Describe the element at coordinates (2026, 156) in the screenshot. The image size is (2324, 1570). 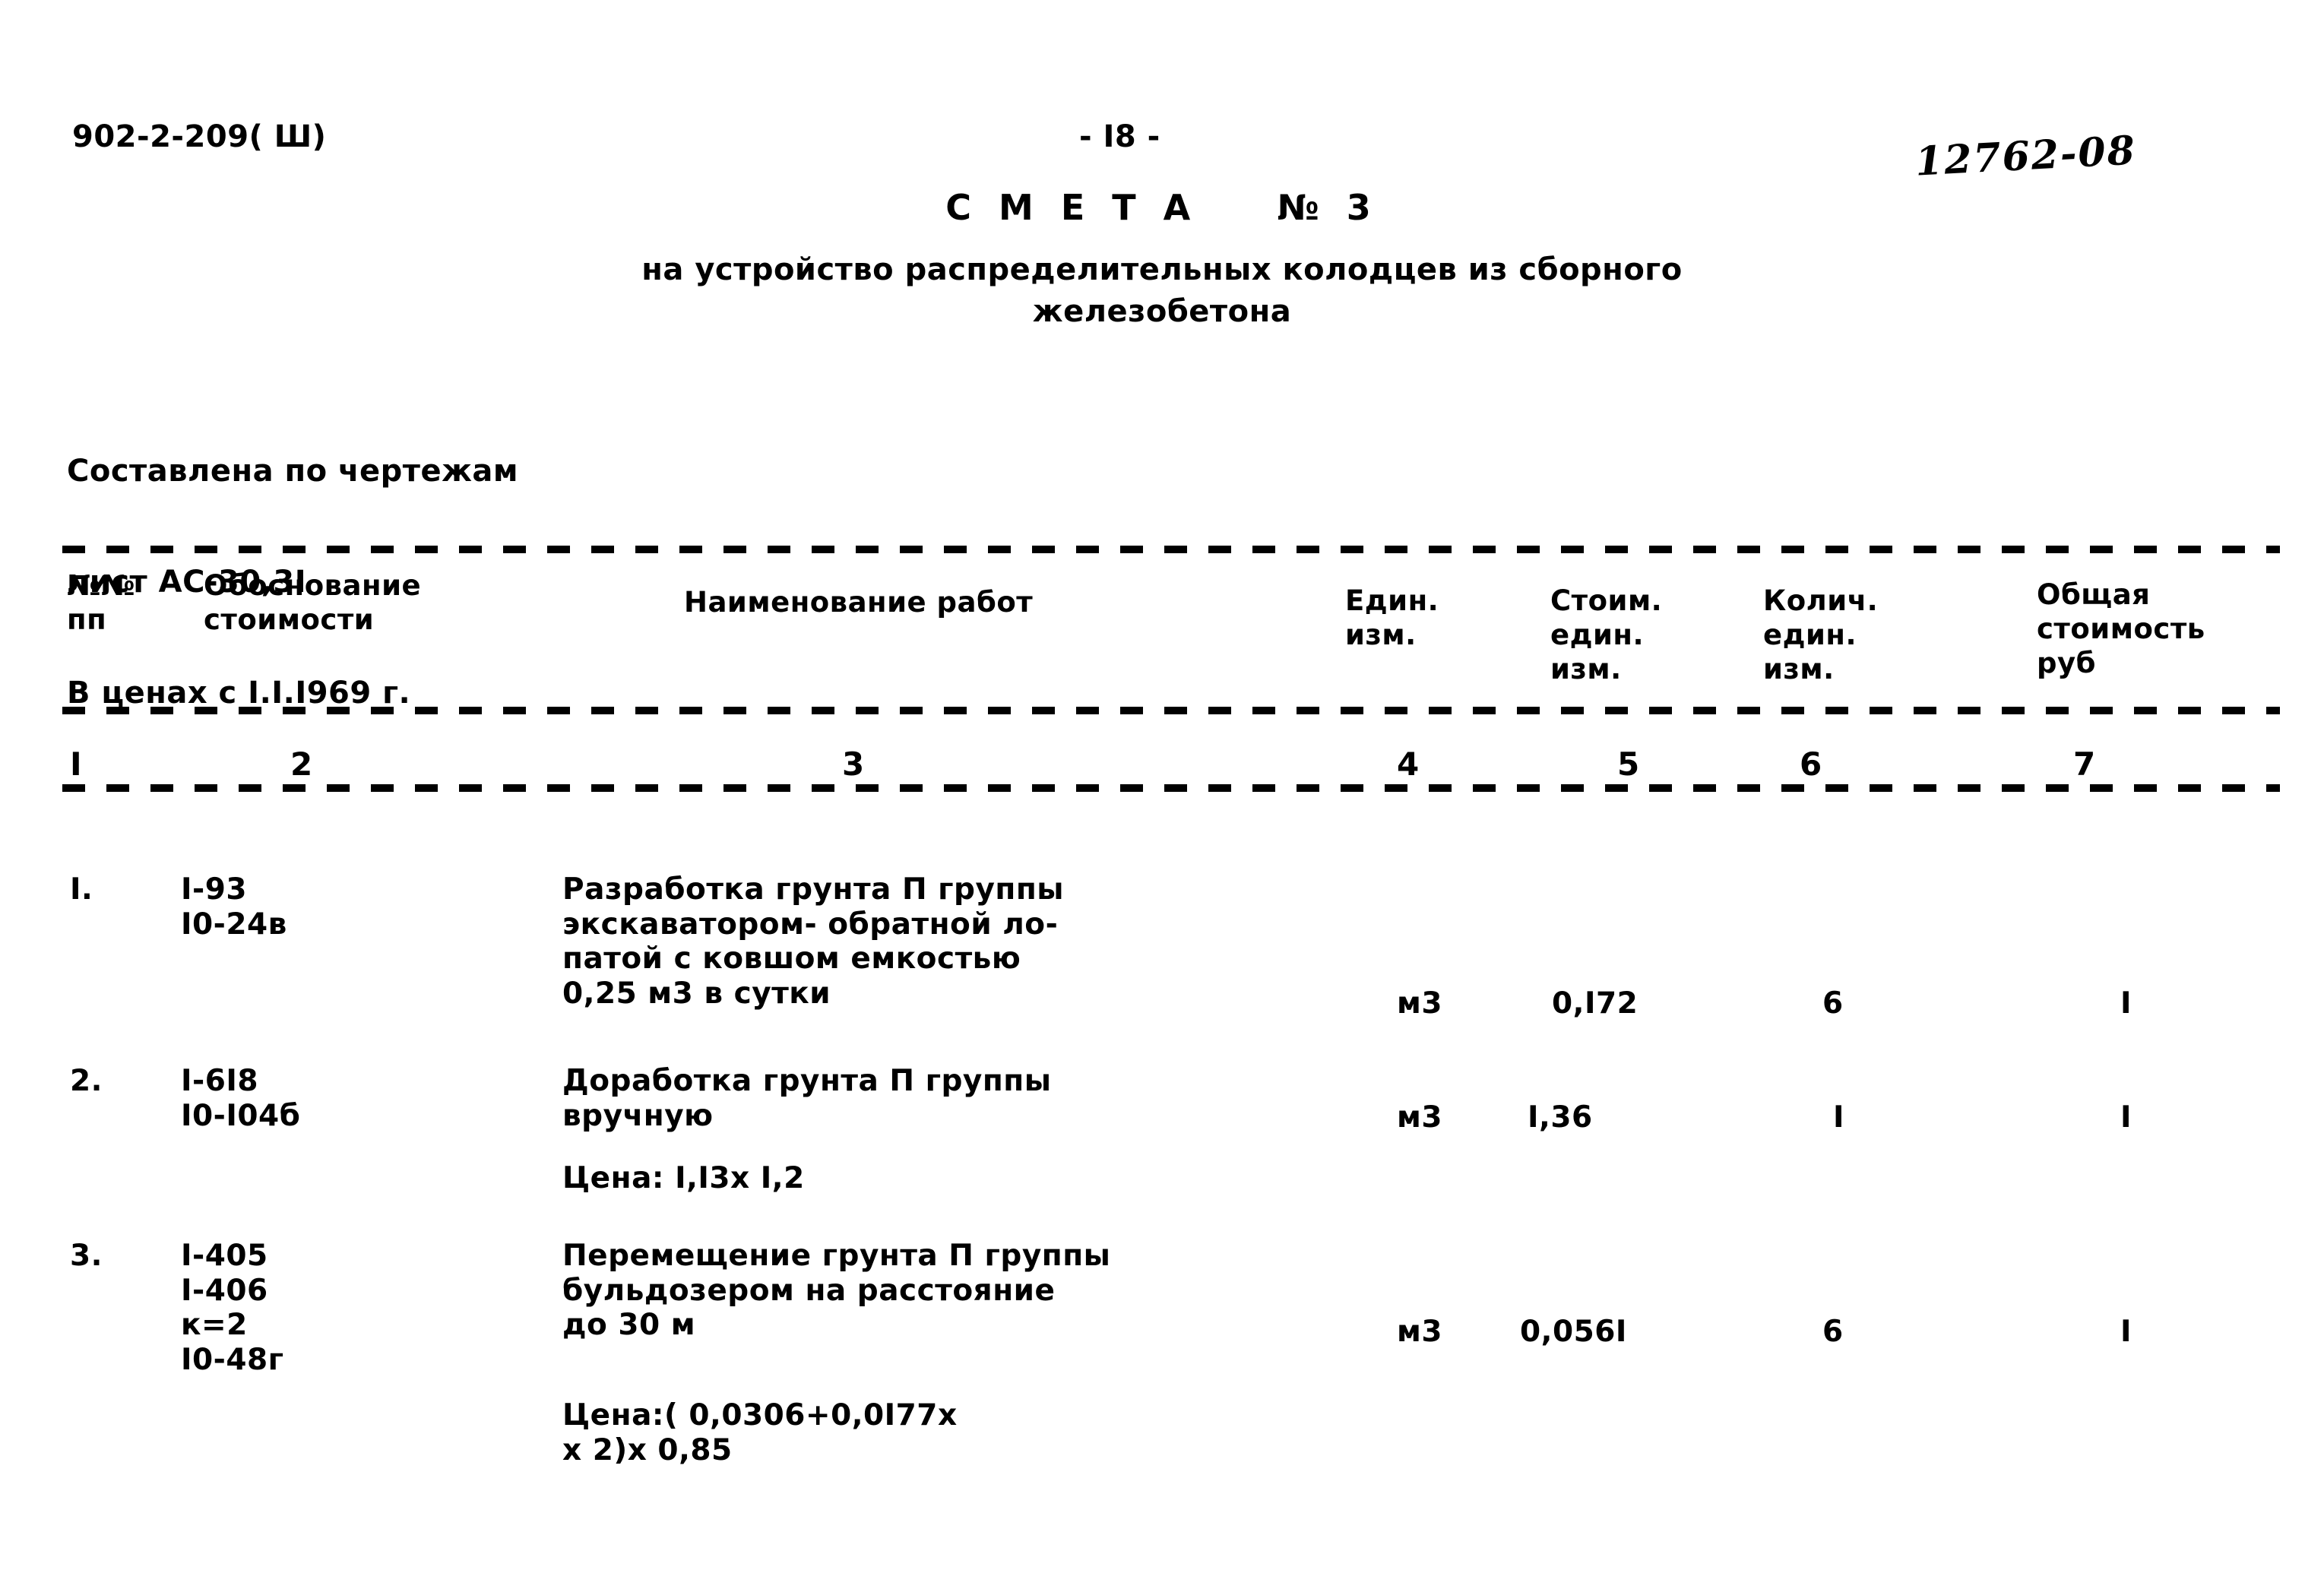
I see `handwritten-archive-mark: 12762-08` at that location.